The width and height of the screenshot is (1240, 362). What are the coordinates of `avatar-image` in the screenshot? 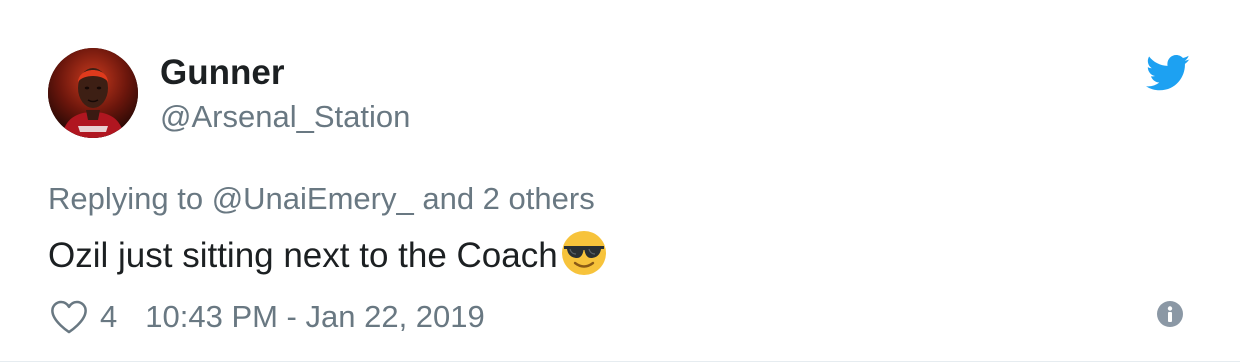 It's located at (93, 93).